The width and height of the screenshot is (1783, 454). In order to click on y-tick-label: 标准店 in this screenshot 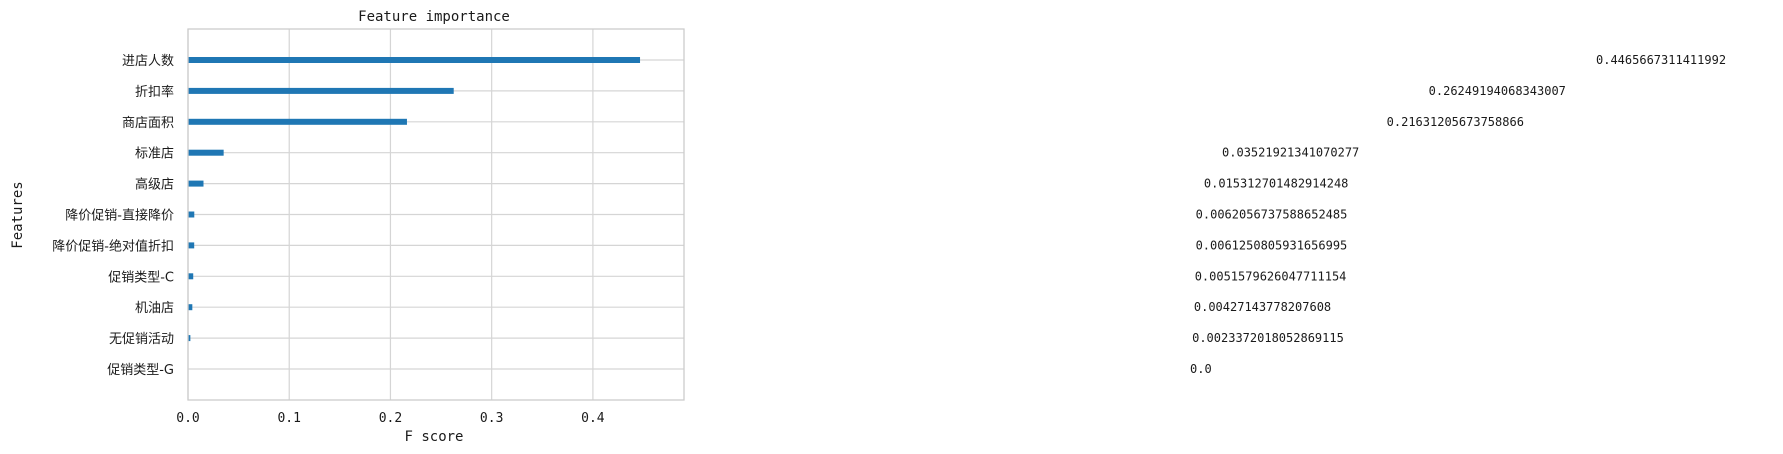, I will do `click(154, 154)`.